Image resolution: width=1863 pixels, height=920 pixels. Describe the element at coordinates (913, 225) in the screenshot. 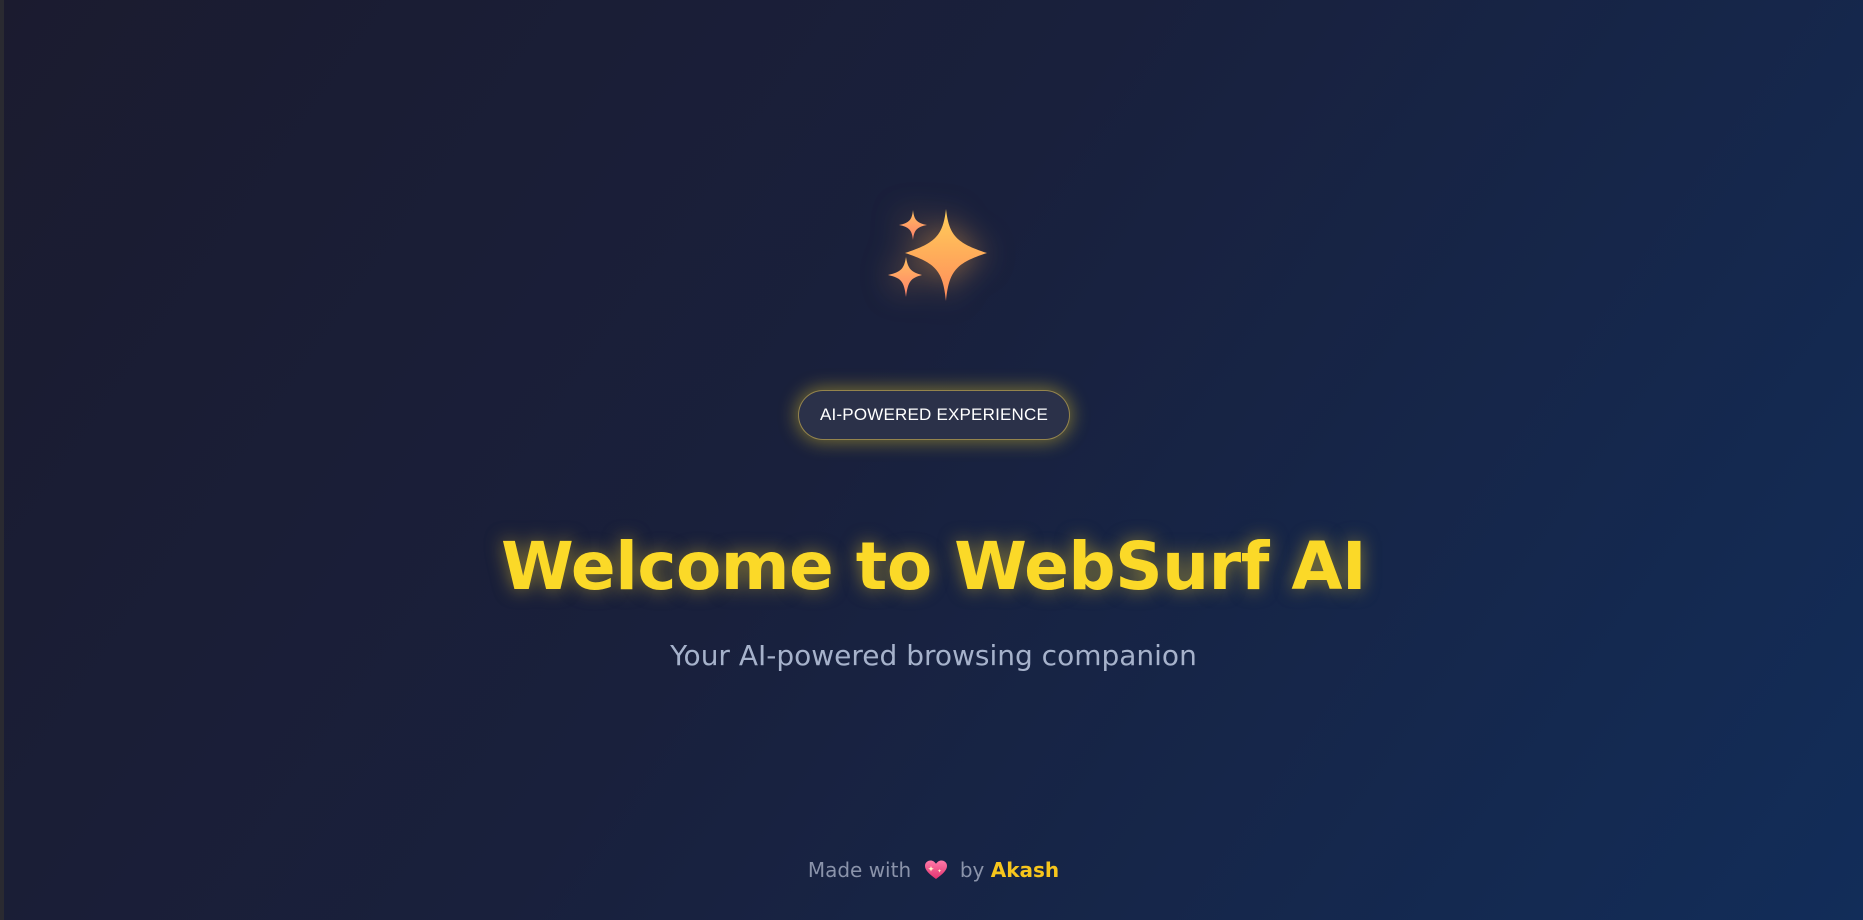

I see `top-small-sparkle` at that location.